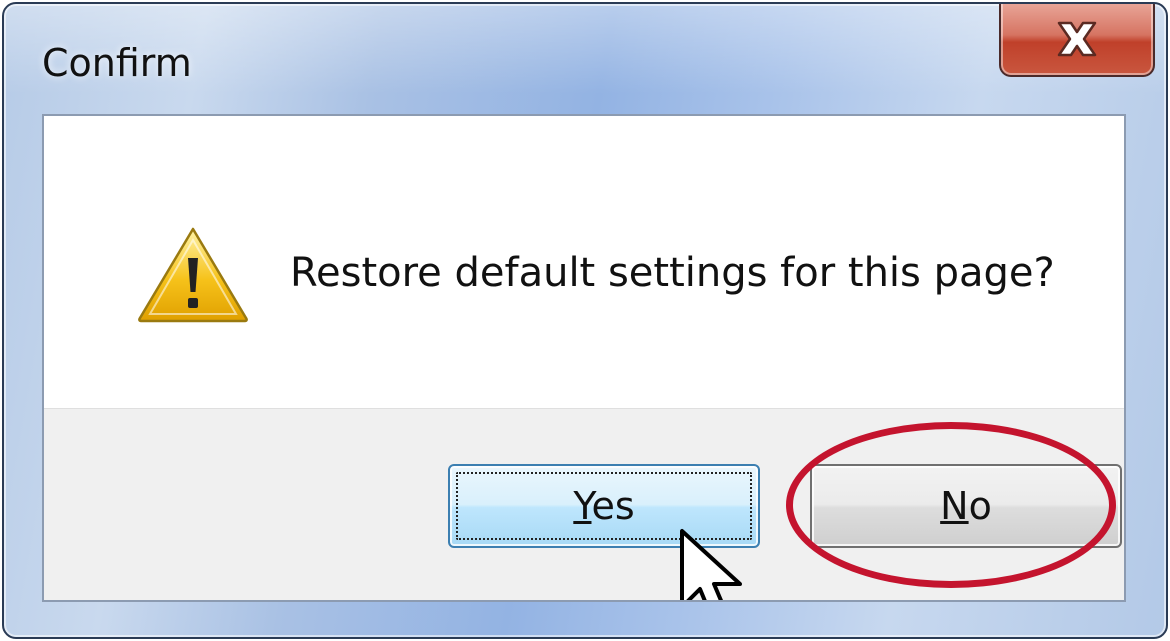 This screenshot has width=1170, height=641. What do you see at coordinates (716, 563) in the screenshot?
I see `mouse-pointer-icon` at bounding box center [716, 563].